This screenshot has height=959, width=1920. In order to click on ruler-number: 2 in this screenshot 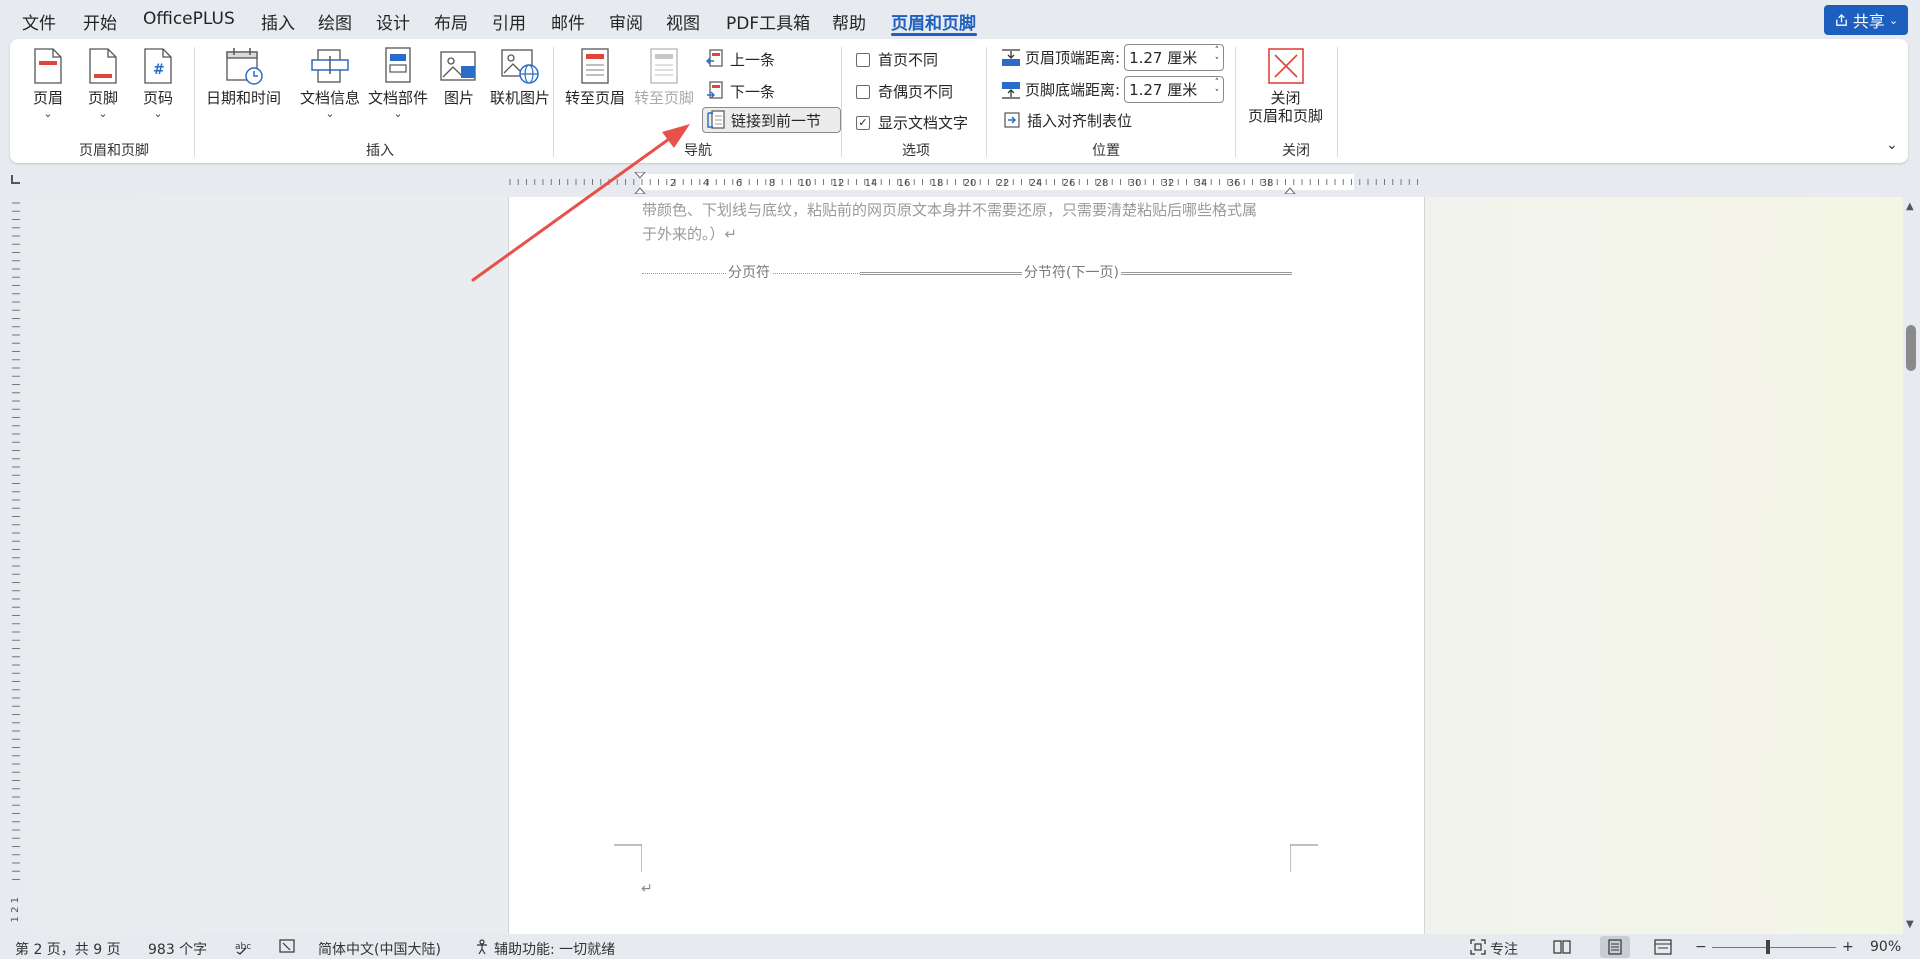, I will do `click(673, 183)`.